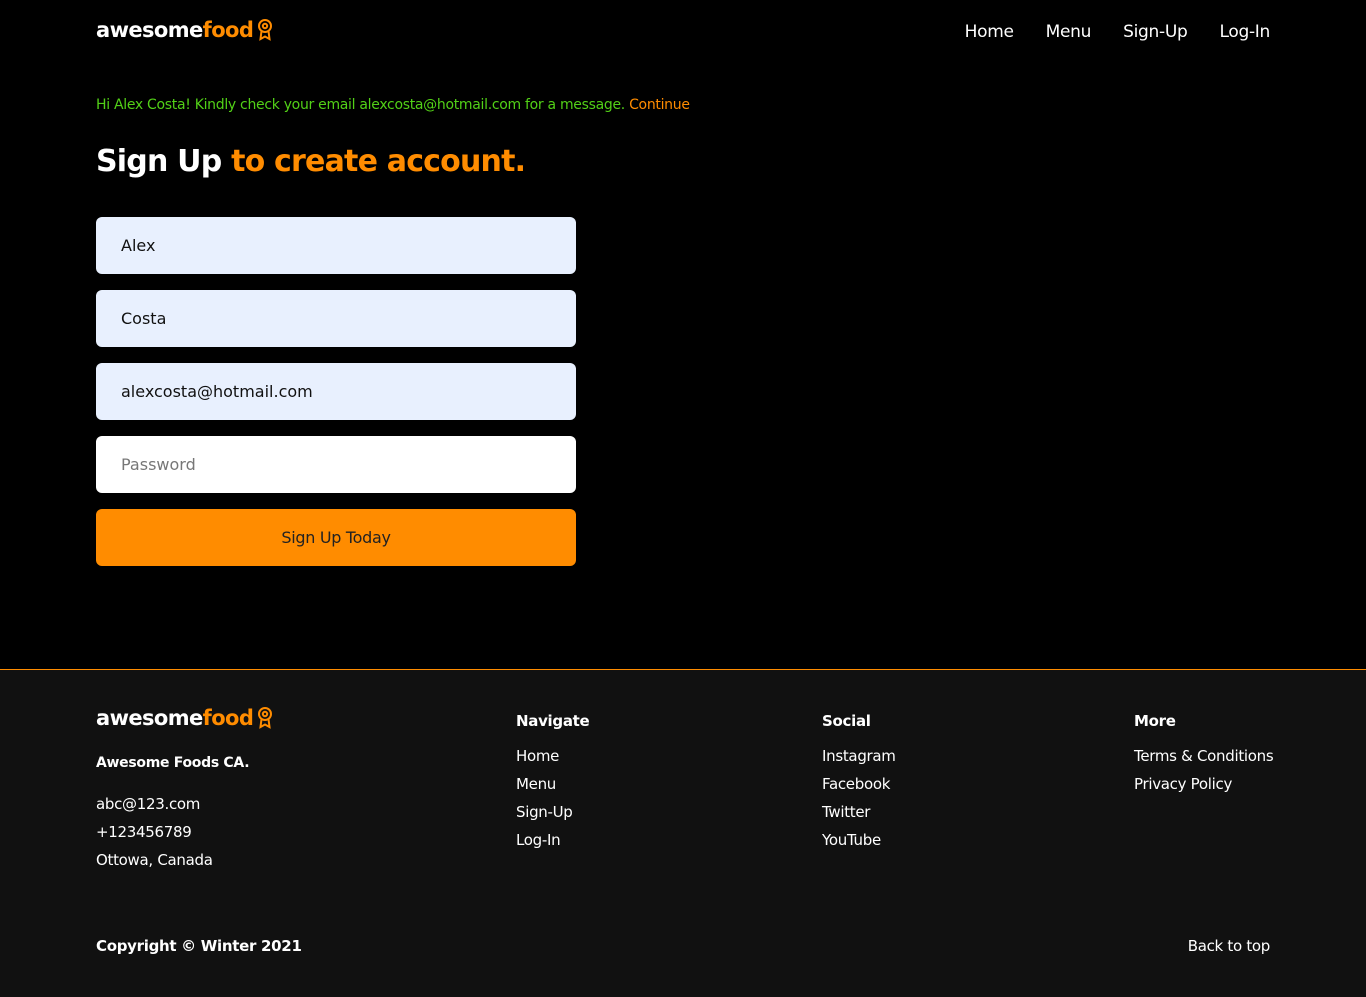 This screenshot has width=1366, height=997. What do you see at coordinates (851, 840) in the screenshot?
I see `footer-link-youtube: YouTube` at bounding box center [851, 840].